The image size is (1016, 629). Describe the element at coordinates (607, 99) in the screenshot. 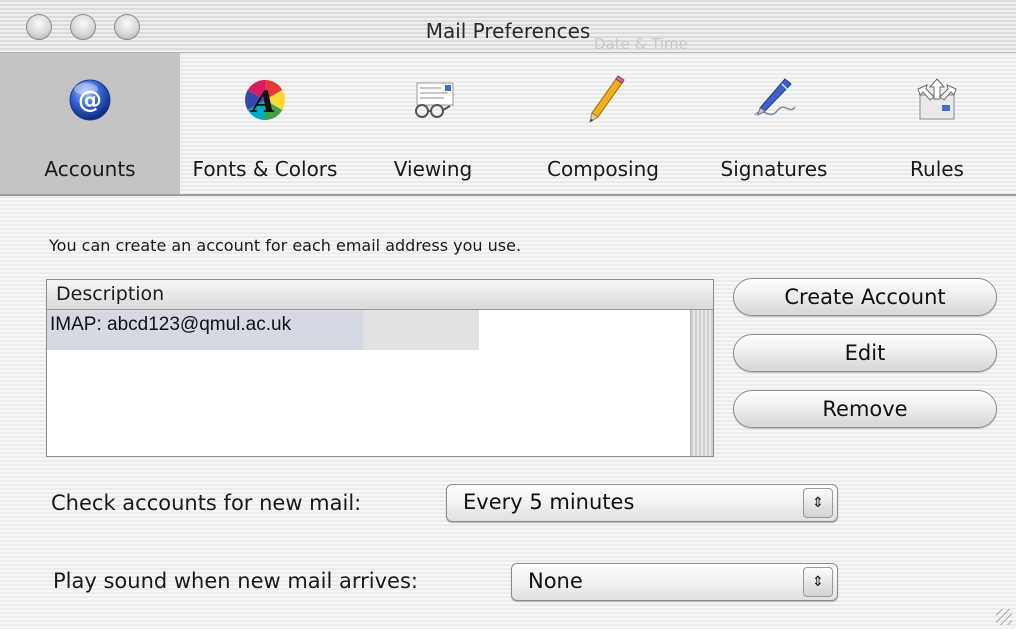

I see `pencil-icon` at that location.